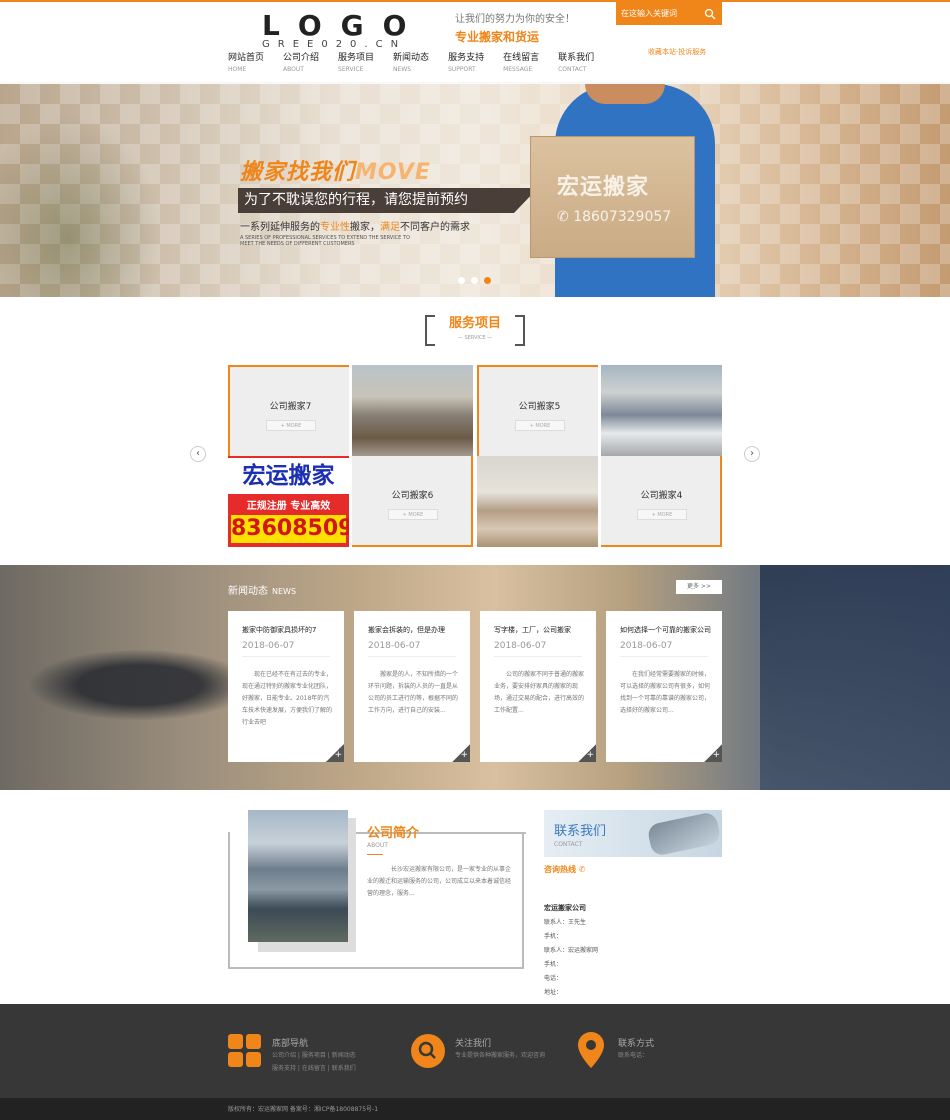 The height and width of the screenshot is (1120, 950). Describe the element at coordinates (752, 454) in the screenshot. I see `carousel-next-button: ›` at that location.